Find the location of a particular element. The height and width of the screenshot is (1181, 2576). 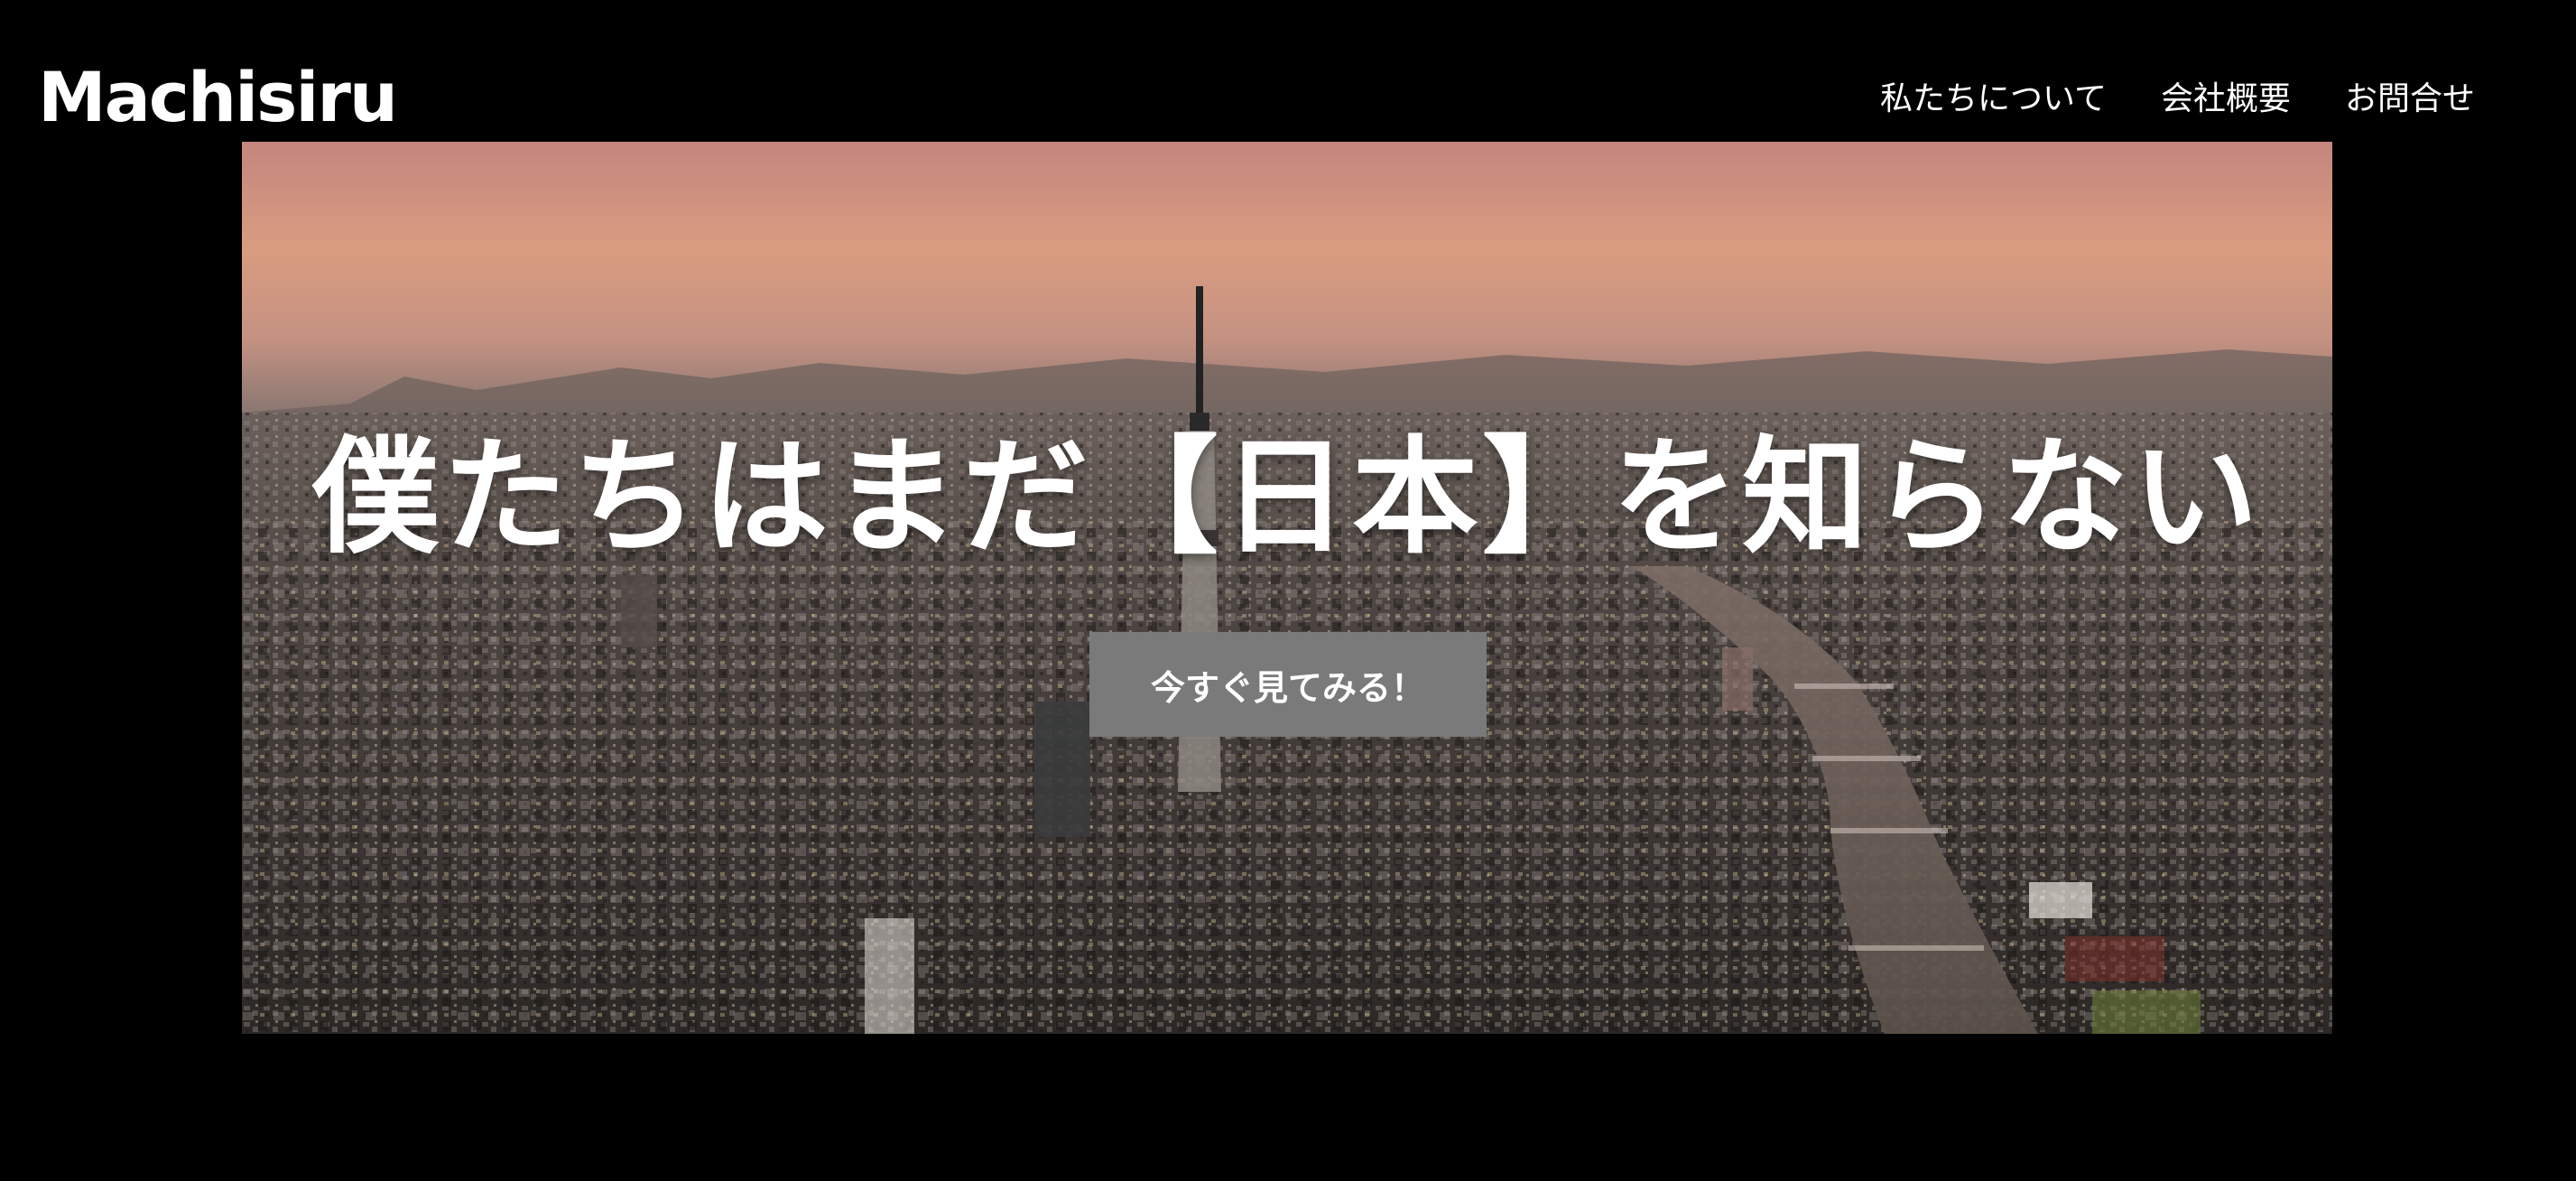

hero-title: 僕たちはまだ【日本】を知らない is located at coordinates (1286, 498).